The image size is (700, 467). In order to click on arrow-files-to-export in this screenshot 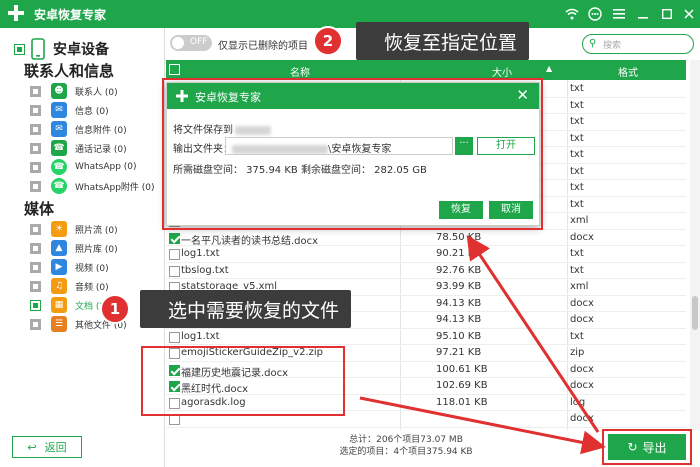, I will do `click(482, 425)`.